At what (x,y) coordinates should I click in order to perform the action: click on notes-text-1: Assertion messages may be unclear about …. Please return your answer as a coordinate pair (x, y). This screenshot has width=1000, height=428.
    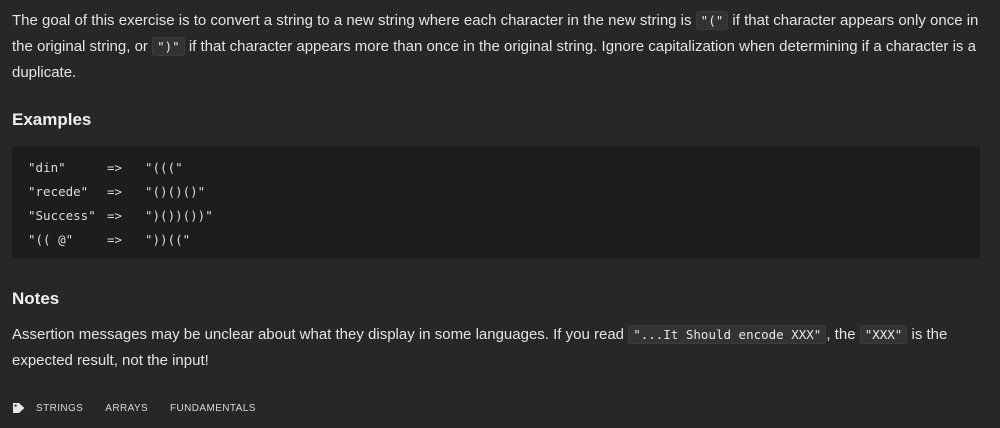
    Looking at the image, I should click on (320, 334).